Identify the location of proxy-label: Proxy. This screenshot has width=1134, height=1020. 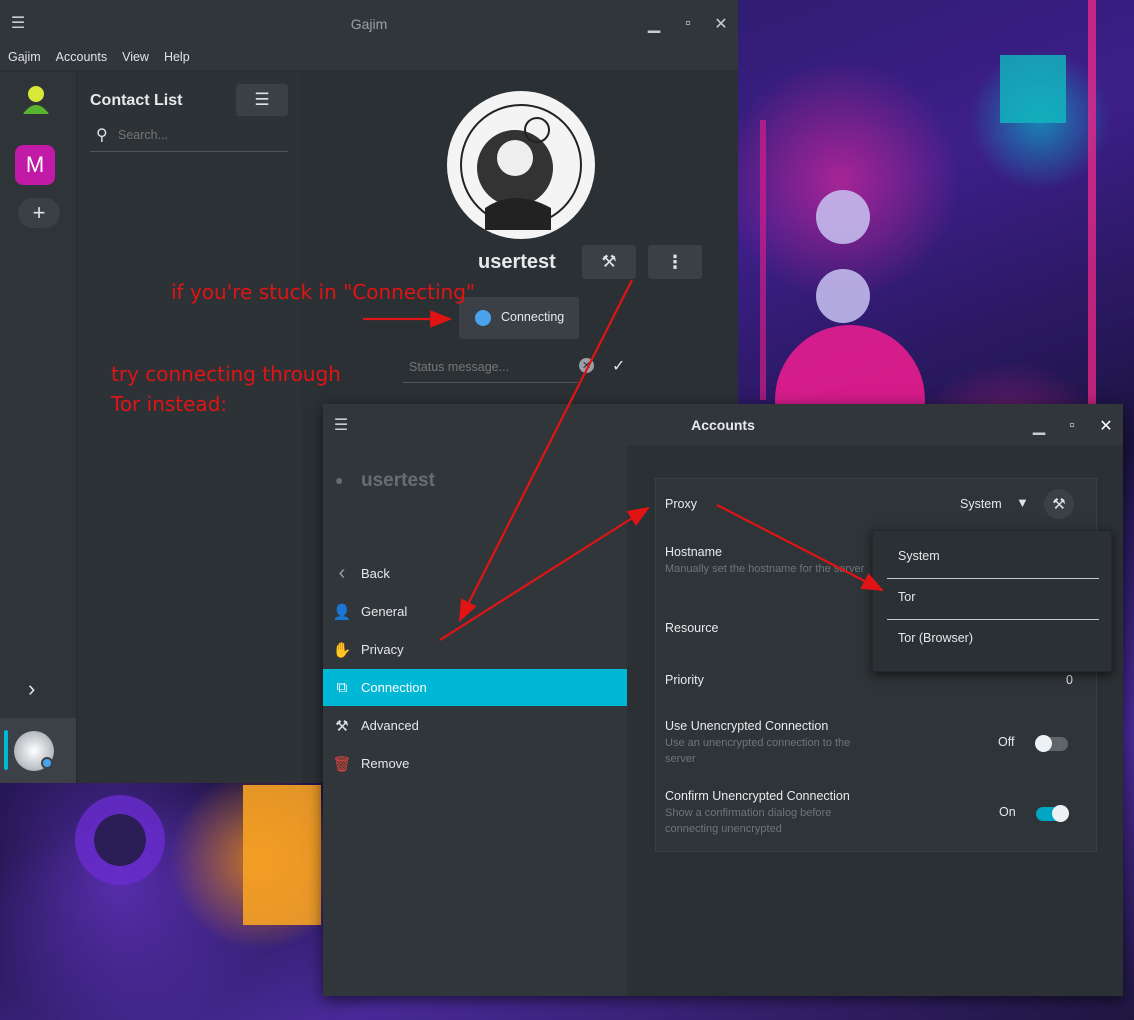
(681, 504).